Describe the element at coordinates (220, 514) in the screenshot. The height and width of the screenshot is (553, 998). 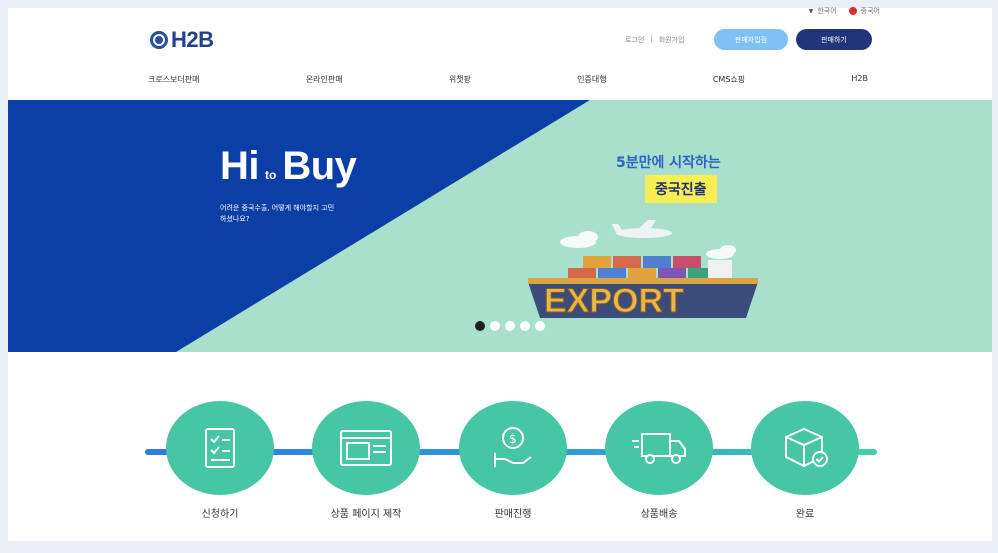
I see `step-label: 신청하기` at that location.